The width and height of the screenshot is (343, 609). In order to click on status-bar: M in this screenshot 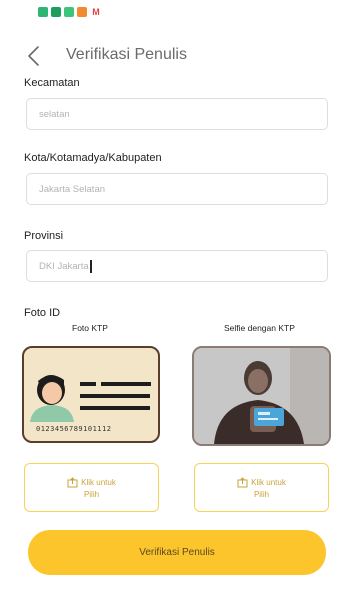, I will do `click(171, 12)`.